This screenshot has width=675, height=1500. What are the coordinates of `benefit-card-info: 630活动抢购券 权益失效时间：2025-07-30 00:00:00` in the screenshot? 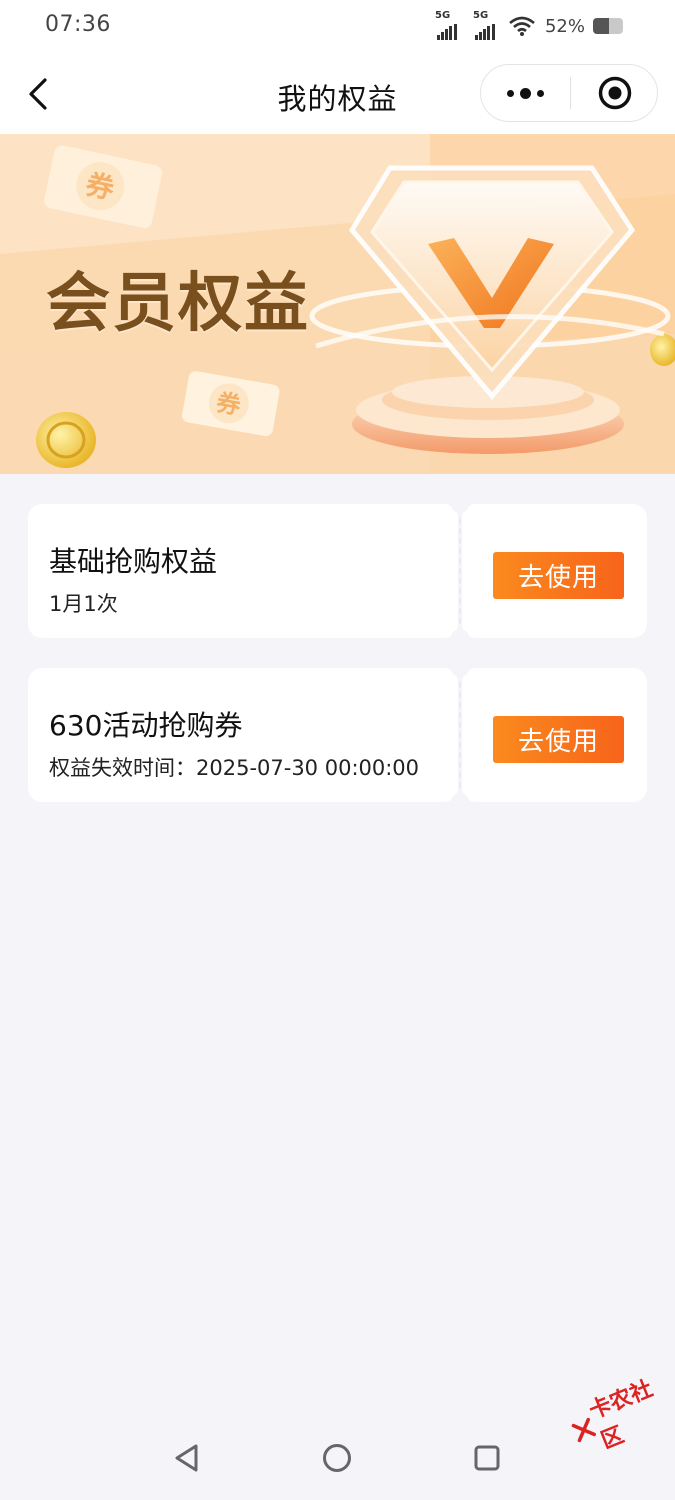 It's located at (243, 735).